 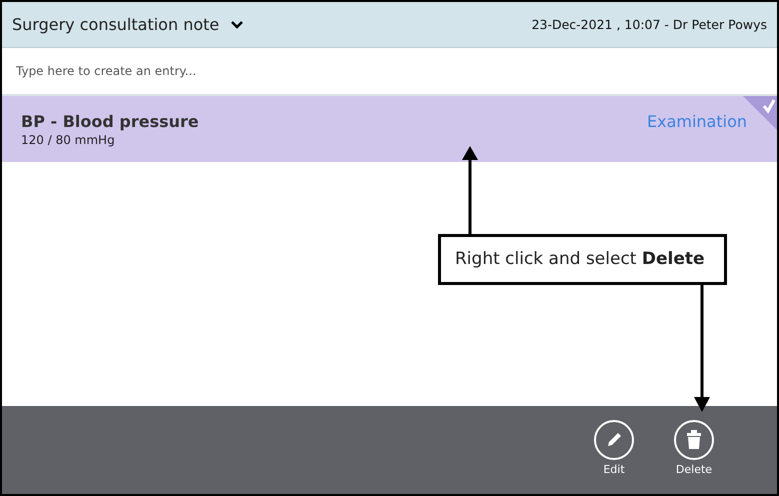 I want to click on delete-button: Delete, so click(x=694, y=449).